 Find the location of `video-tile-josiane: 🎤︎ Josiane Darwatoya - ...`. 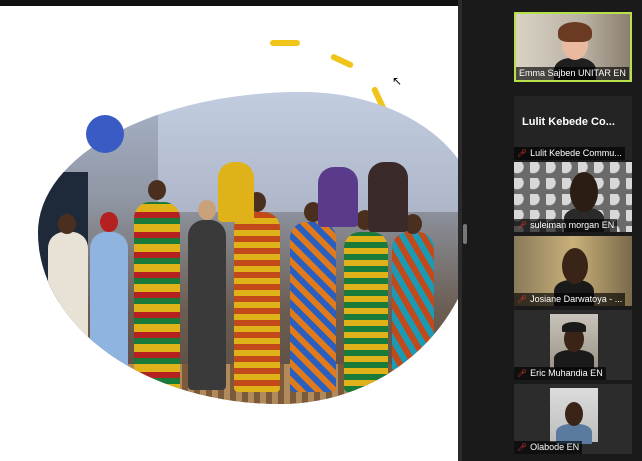

video-tile-josiane: 🎤︎ Josiane Darwatoya - ... is located at coordinates (573, 271).